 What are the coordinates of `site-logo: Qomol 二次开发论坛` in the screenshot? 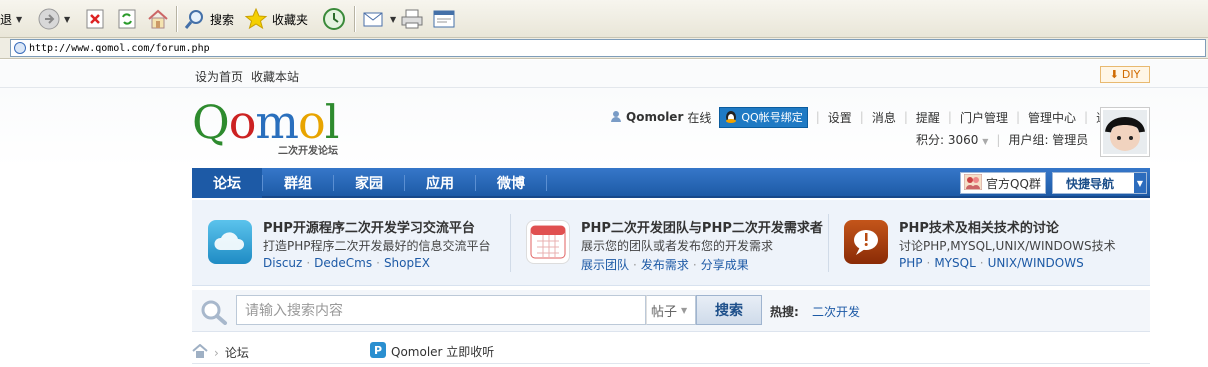 It's located at (270, 127).